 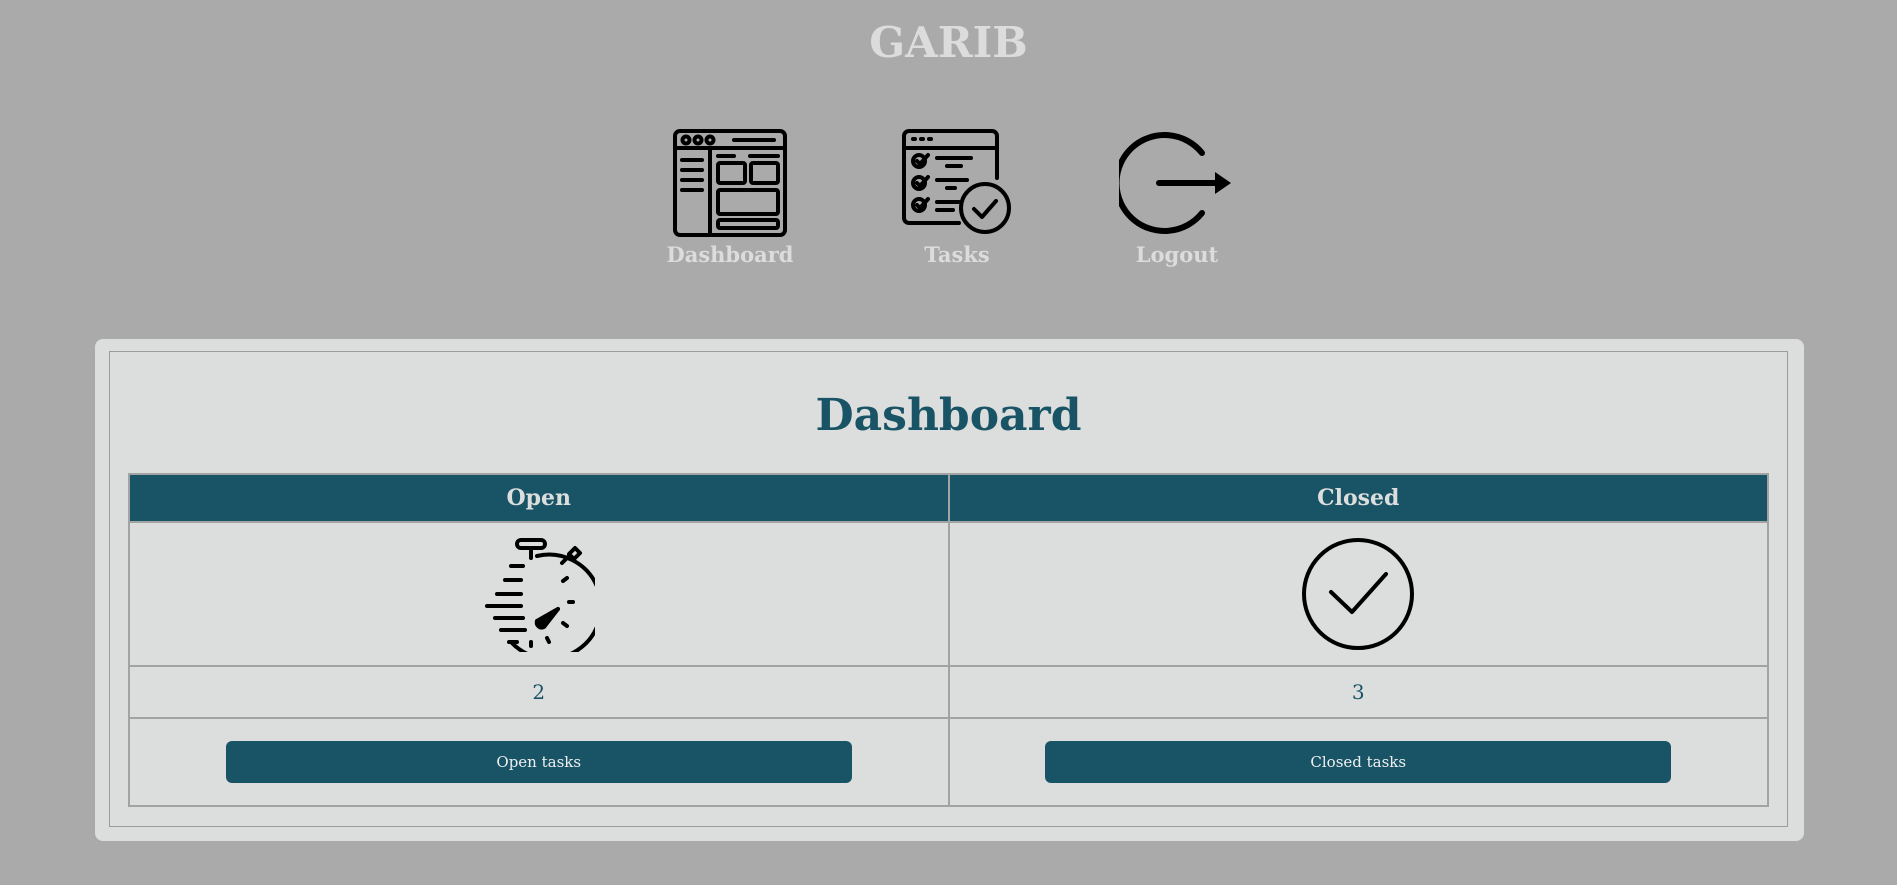 I want to click on closed-task-count: 3, so click(x=1358, y=692).